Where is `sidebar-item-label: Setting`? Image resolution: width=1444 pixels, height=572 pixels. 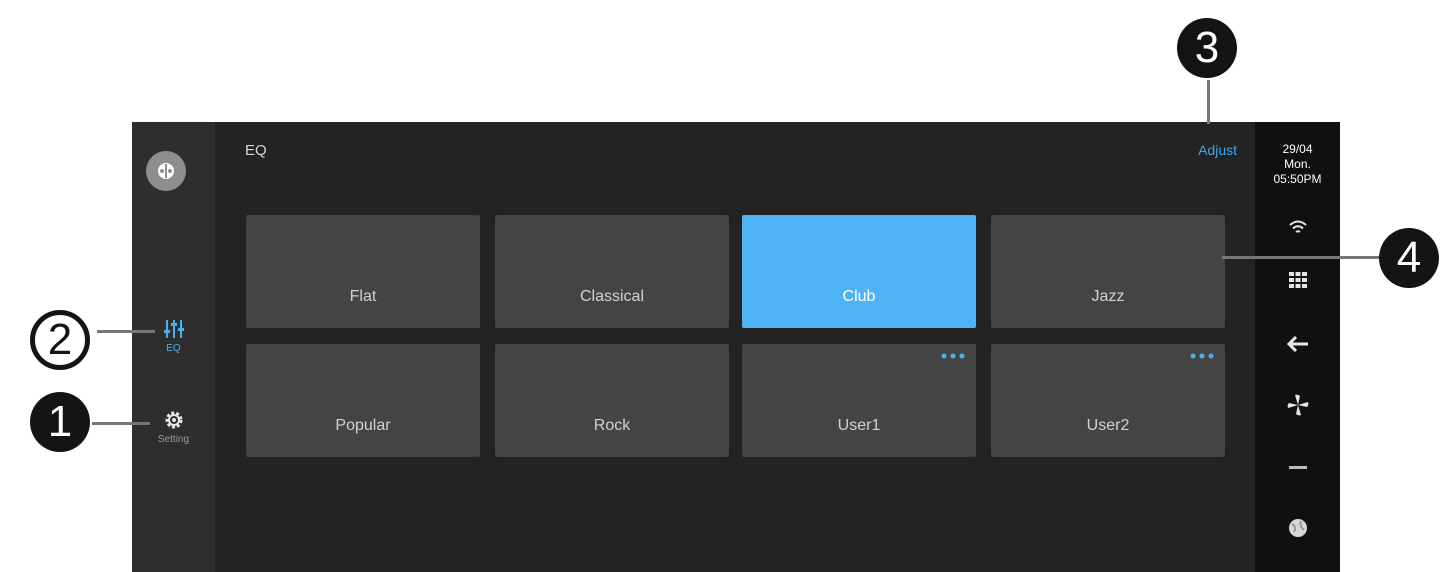
sidebar-item-label: Setting is located at coordinates (173, 439).